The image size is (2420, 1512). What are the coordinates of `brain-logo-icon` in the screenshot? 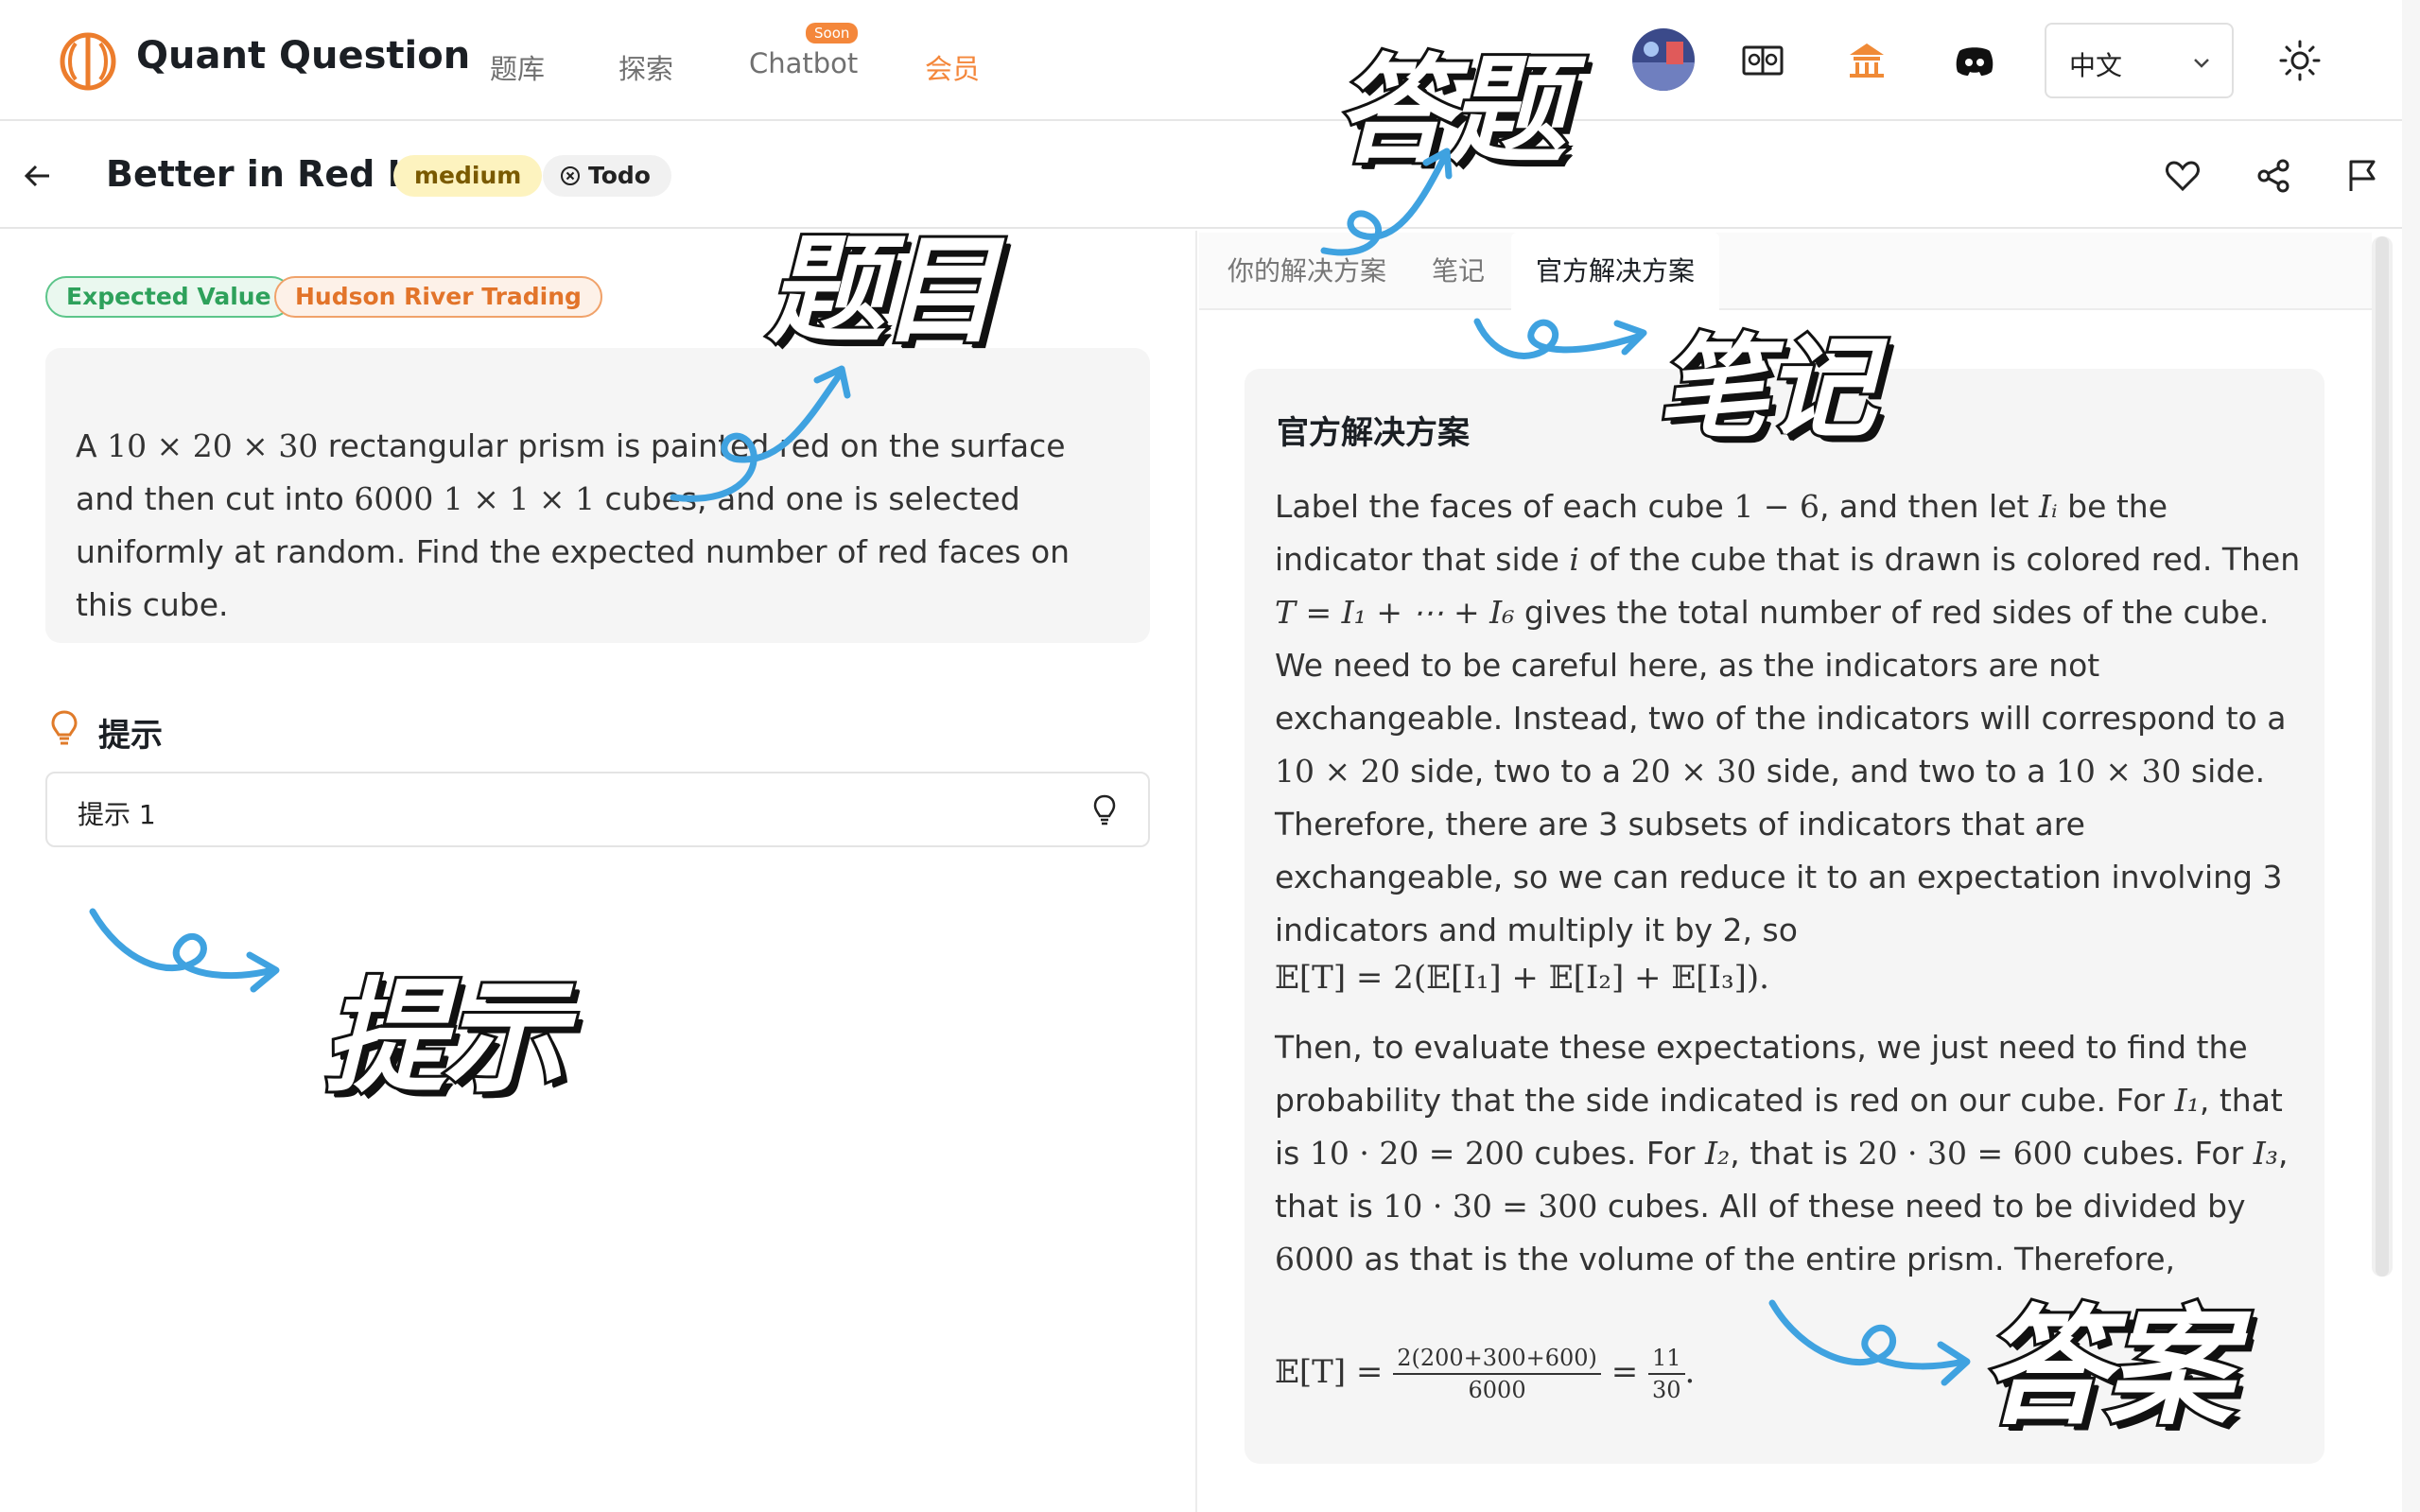 It's located at (88, 62).